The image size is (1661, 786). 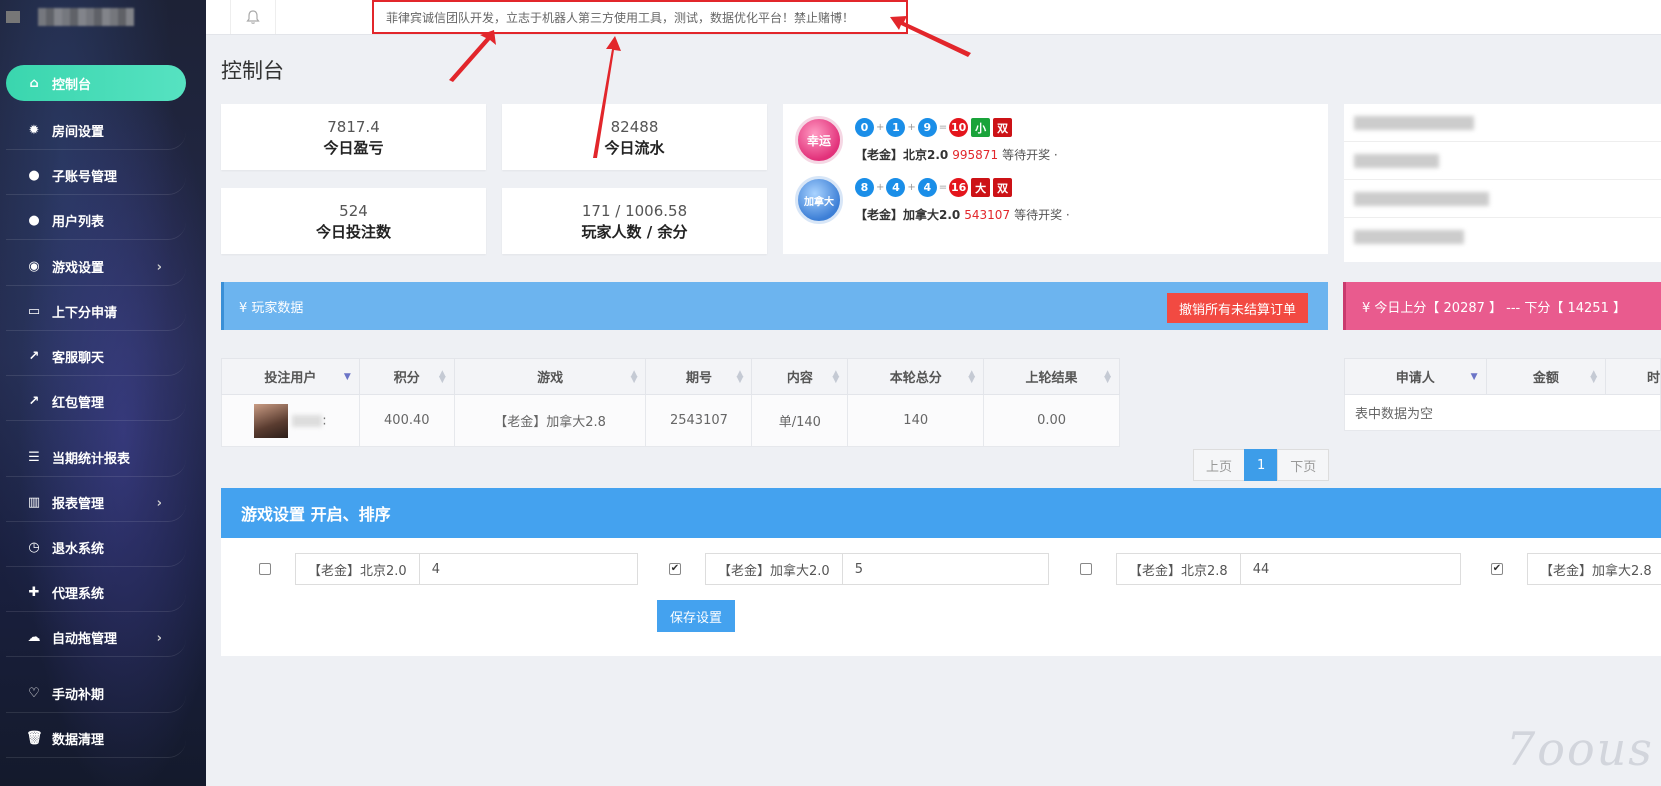 What do you see at coordinates (34, 311) in the screenshot?
I see `card-icon: ▭` at bounding box center [34, 311].